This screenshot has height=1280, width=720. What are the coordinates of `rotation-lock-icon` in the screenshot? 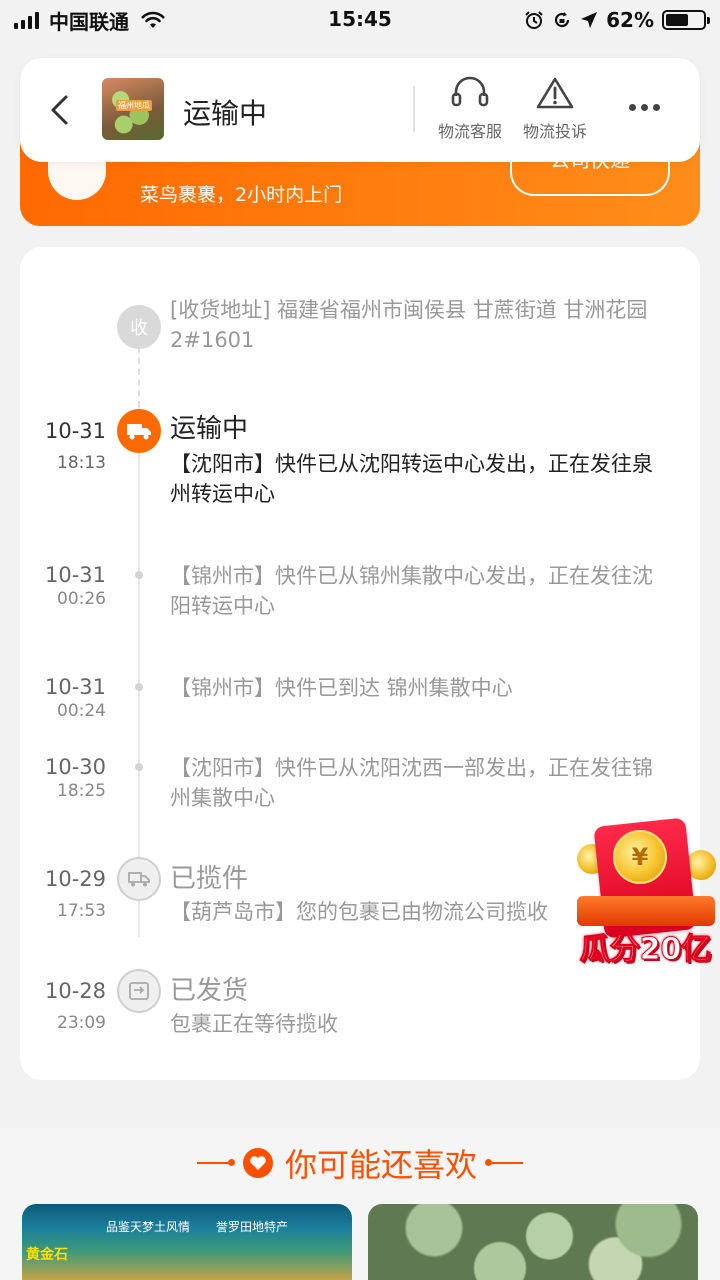 It's located at (562, 20).